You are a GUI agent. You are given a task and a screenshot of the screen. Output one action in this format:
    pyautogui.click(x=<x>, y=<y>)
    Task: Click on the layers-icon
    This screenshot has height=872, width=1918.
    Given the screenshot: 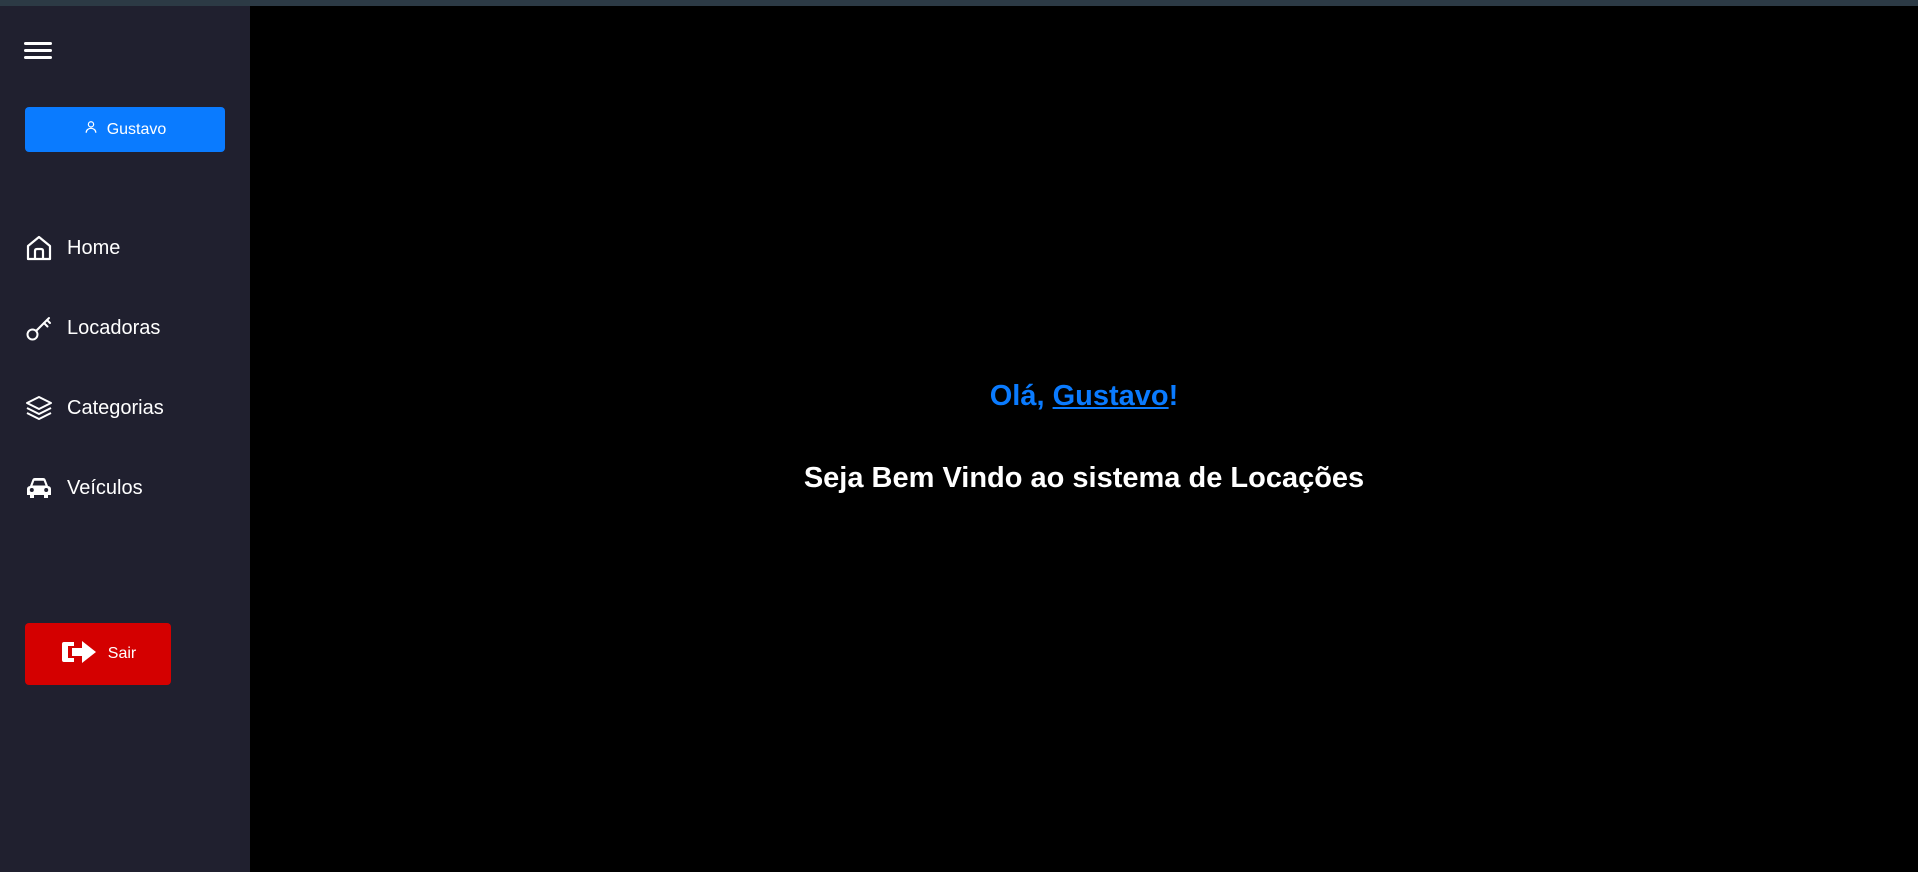 What is the action you would take?
    pyautogui.click(x=39, y=408)
    